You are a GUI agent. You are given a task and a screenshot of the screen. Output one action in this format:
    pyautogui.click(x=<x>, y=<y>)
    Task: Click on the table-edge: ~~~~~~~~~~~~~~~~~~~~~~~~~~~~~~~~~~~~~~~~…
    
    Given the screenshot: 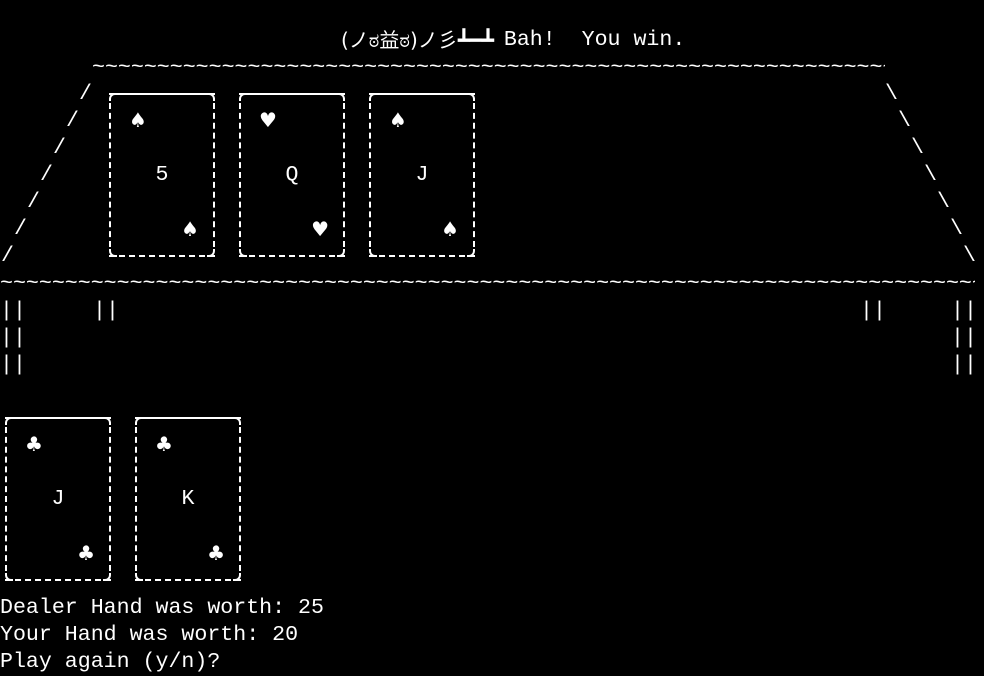 What is the action you would take?
    pyautogui.click(x=487, y=284)
    